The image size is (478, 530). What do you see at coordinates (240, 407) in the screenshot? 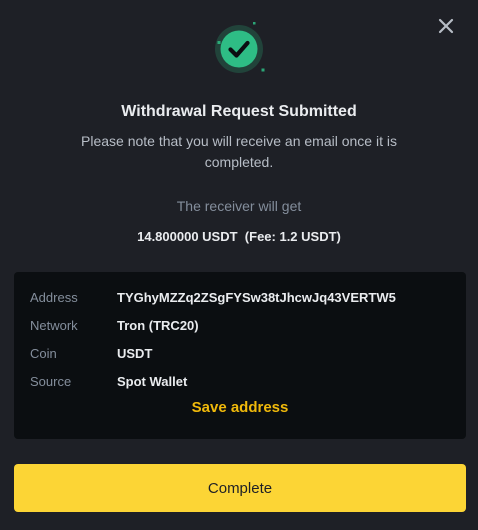
I see `save-address-link: Save address` at bounding box center [240, 407].